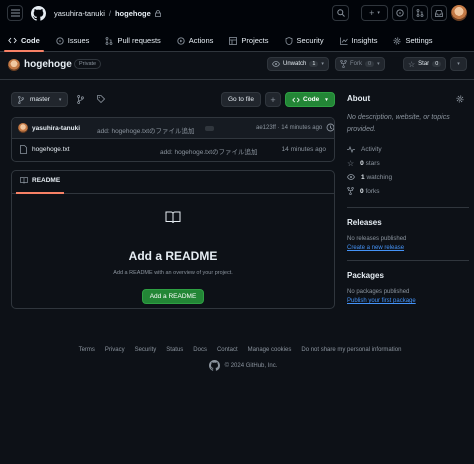 The height and width of the screenshot is (464, 474). I want to click on inbox-button, so click(439, 13).